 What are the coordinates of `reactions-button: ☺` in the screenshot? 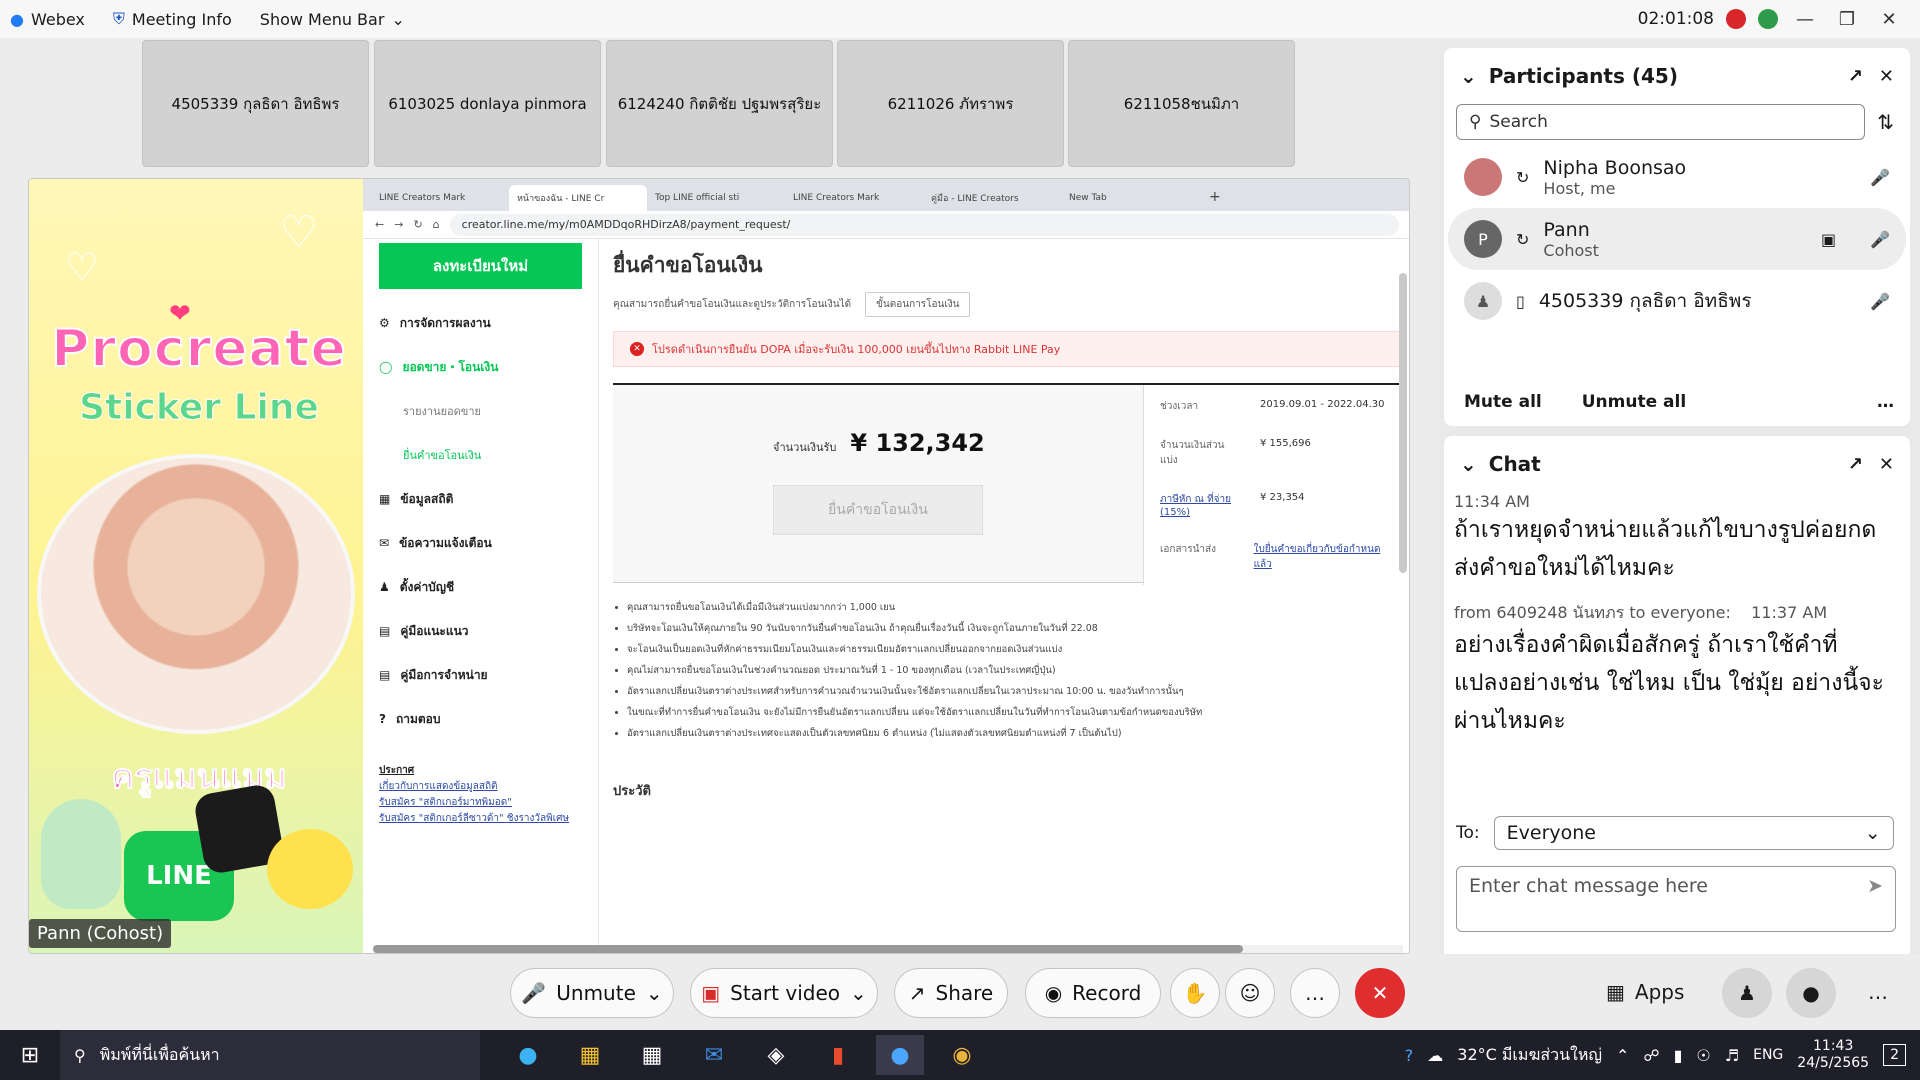 It's located at (1250, 993).